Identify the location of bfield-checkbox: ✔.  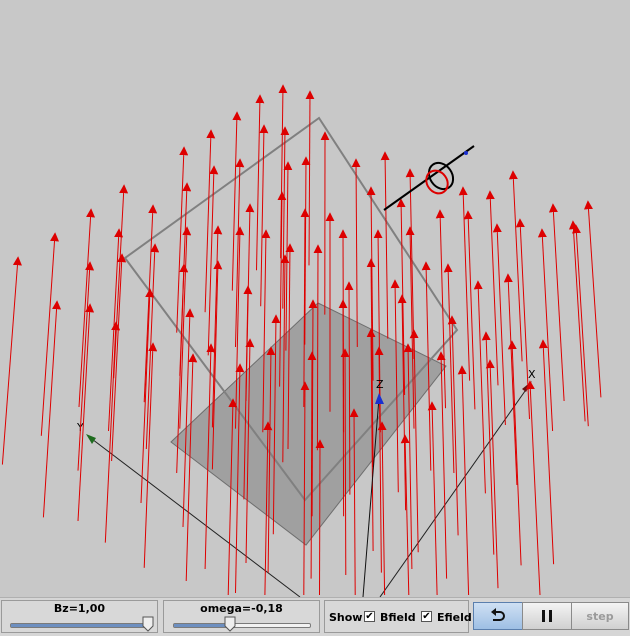
(369, 616).